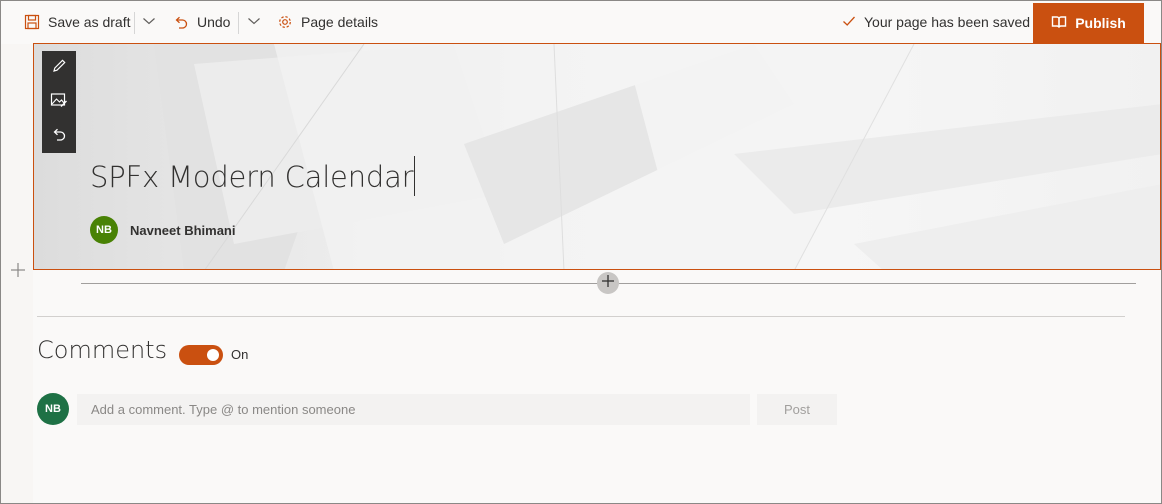  What do you see at coordinates (415, 176) in the screenshot?
I see `text-cursor` at bounding box center [415, 176].